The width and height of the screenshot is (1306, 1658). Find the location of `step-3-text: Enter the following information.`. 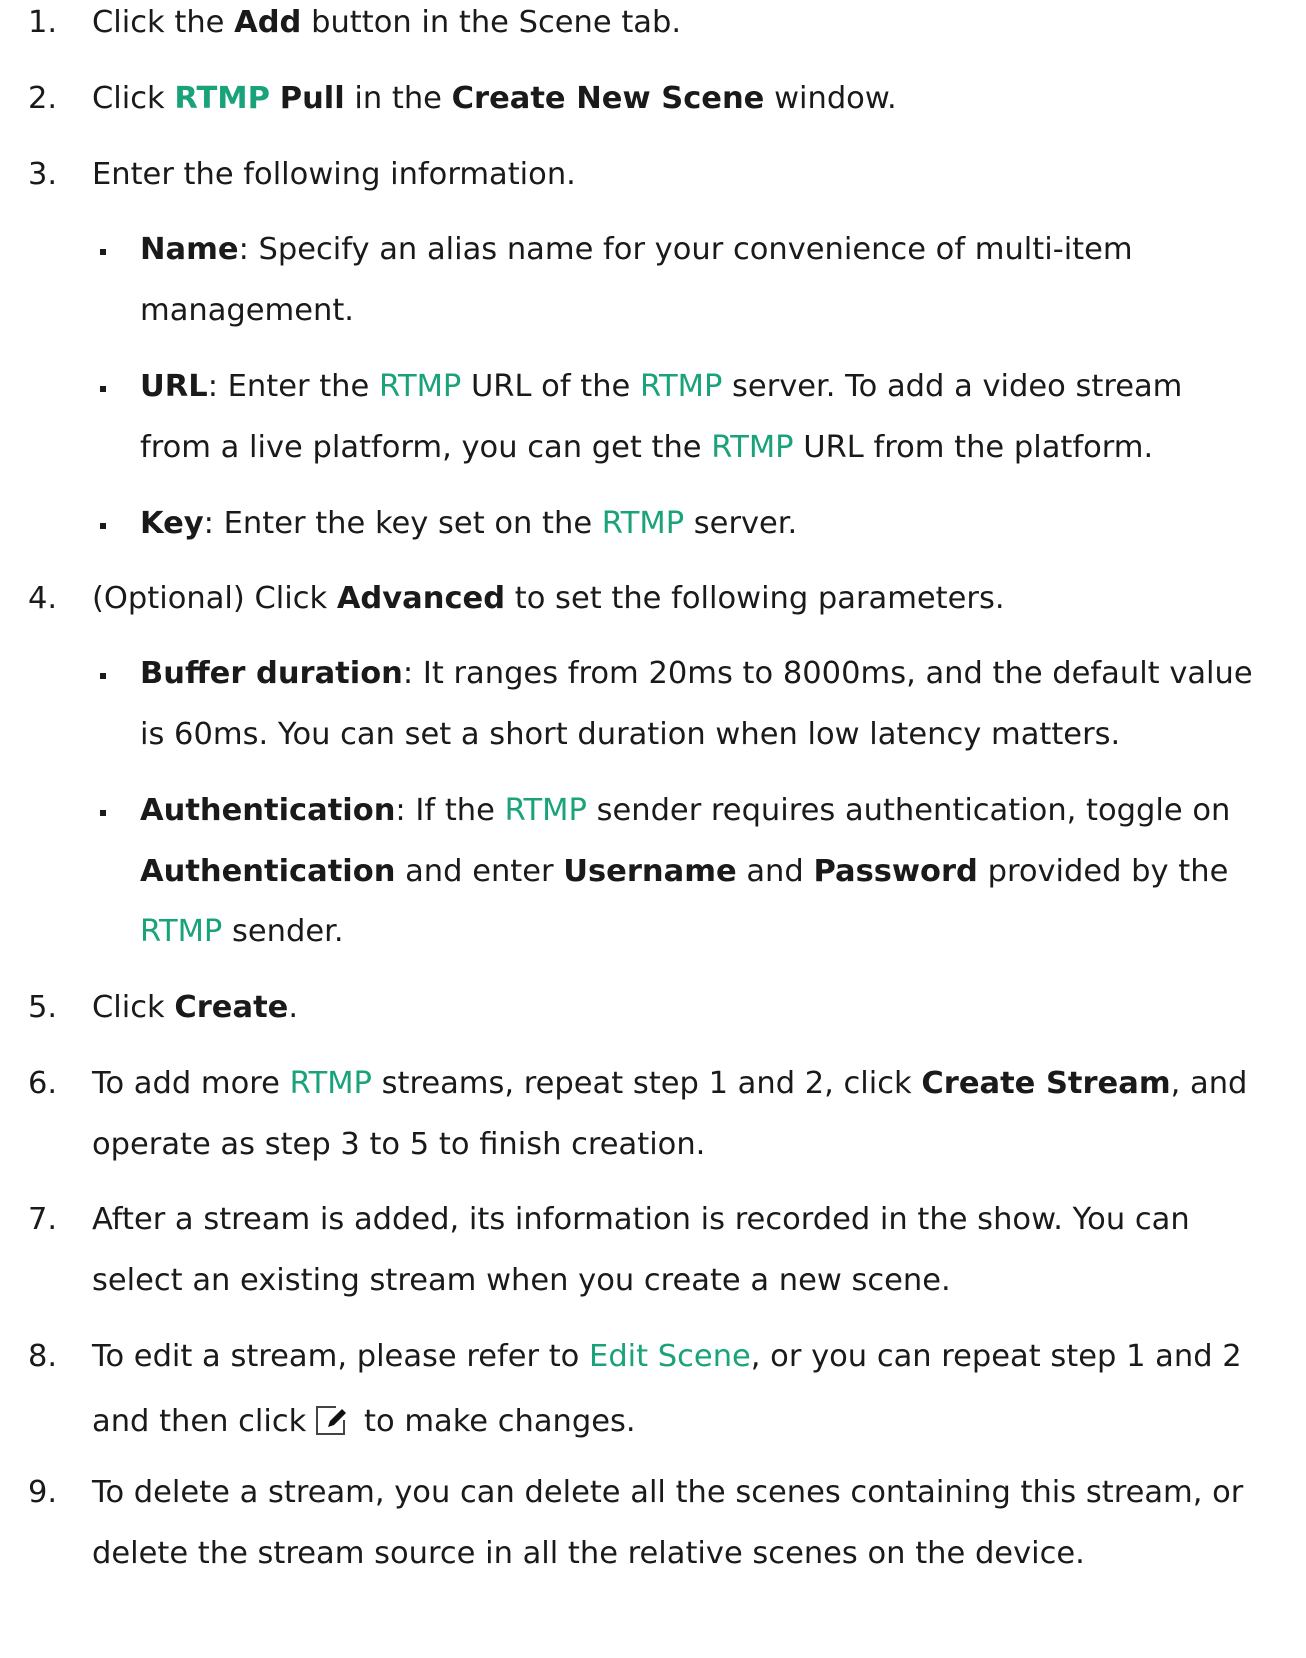

step-3-text: Enter the following information. is located at coordinates (334, 174).